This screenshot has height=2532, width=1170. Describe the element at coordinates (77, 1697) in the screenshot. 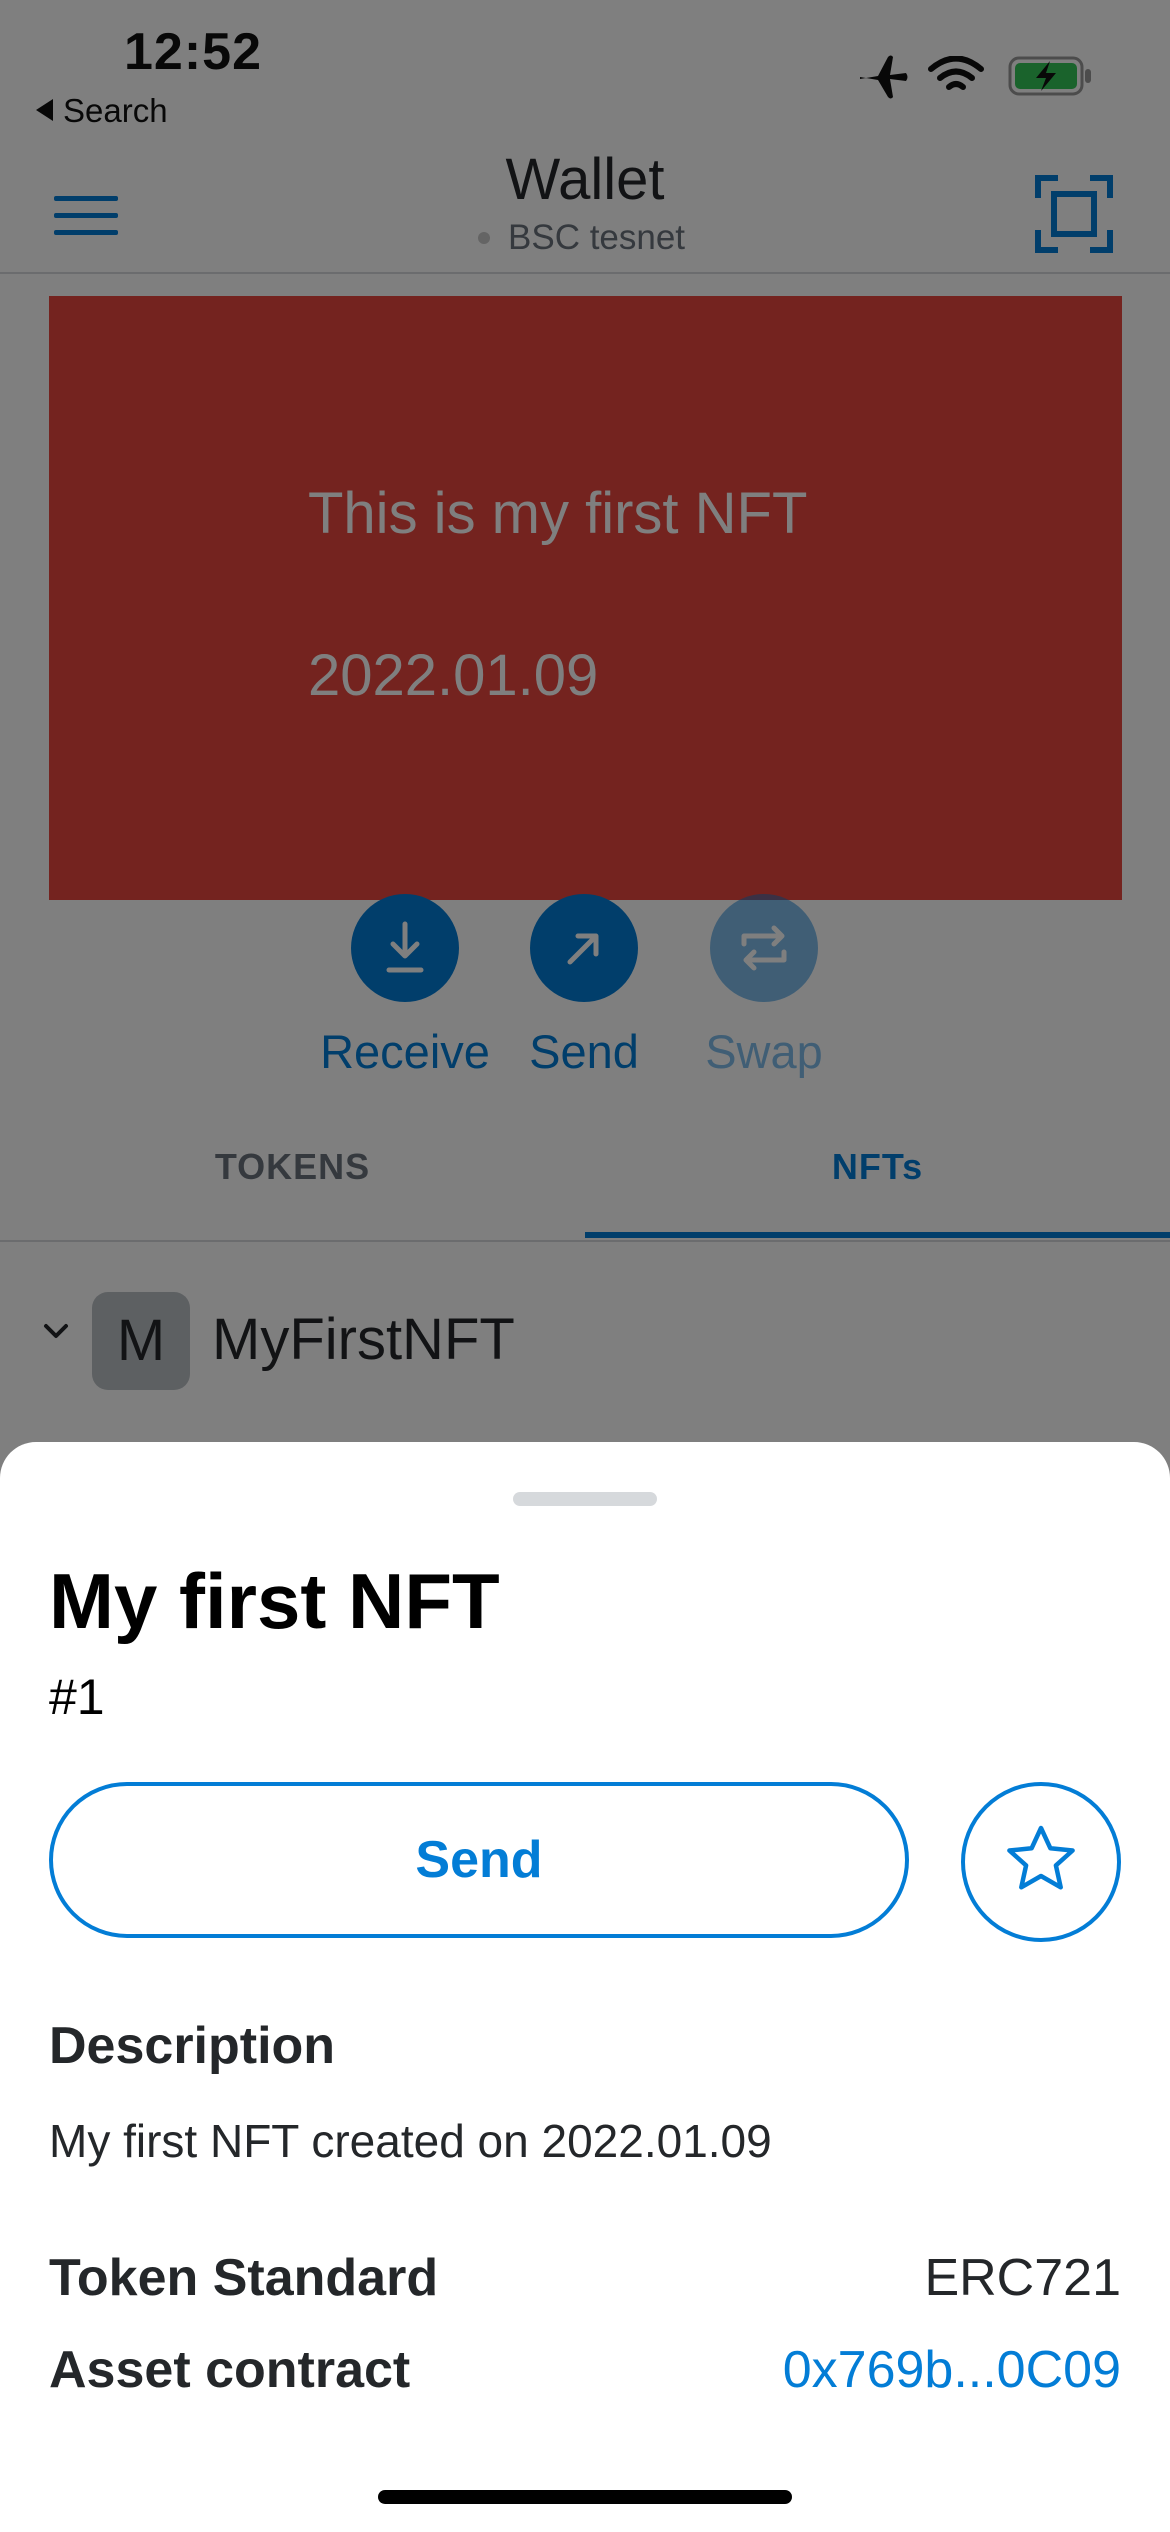

I see `nft-token-id: #1` at that location.